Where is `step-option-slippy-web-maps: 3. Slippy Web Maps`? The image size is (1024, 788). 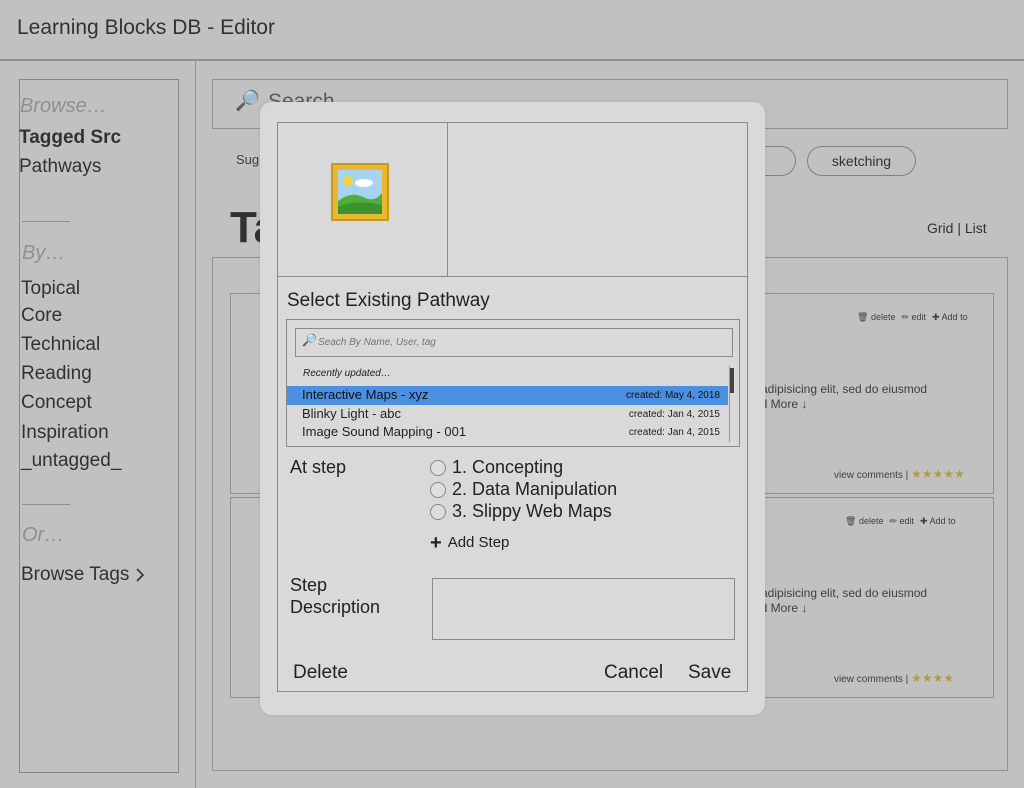 step-option-slippy-web-maps: 3. Slippy Web Maps is located at coordinates (521, 511).